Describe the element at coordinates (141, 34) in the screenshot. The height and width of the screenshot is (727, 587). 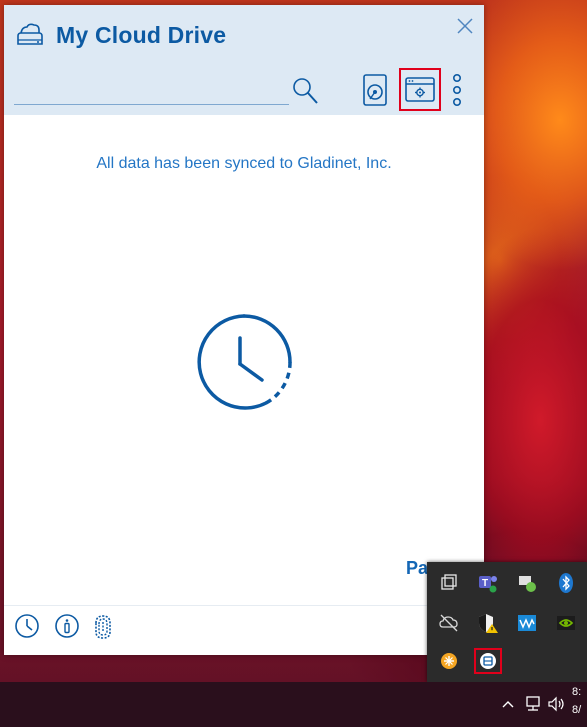
I see `app-title: My Cloud Drive` at that location.